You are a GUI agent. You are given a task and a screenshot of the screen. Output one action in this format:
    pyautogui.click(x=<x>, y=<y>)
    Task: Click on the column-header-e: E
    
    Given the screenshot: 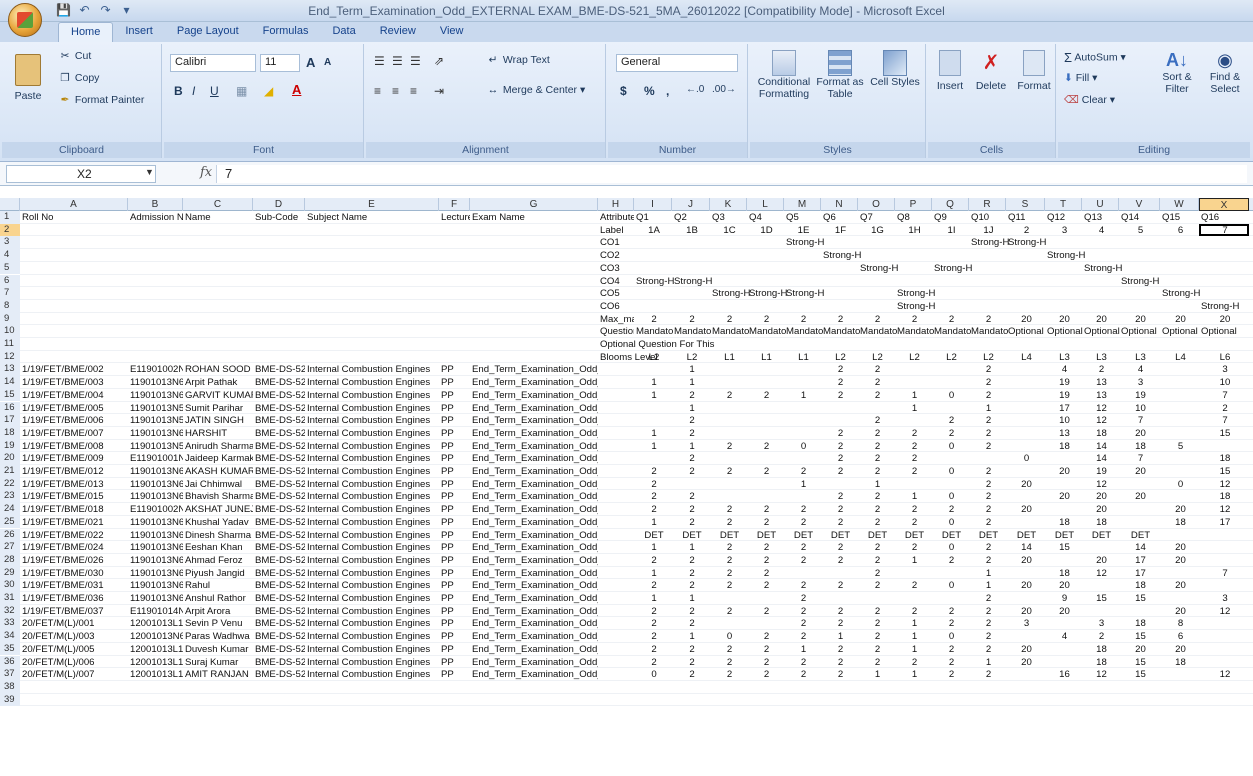 What is the action you would take?
    pyautogui.click(x=372, y=204)
    